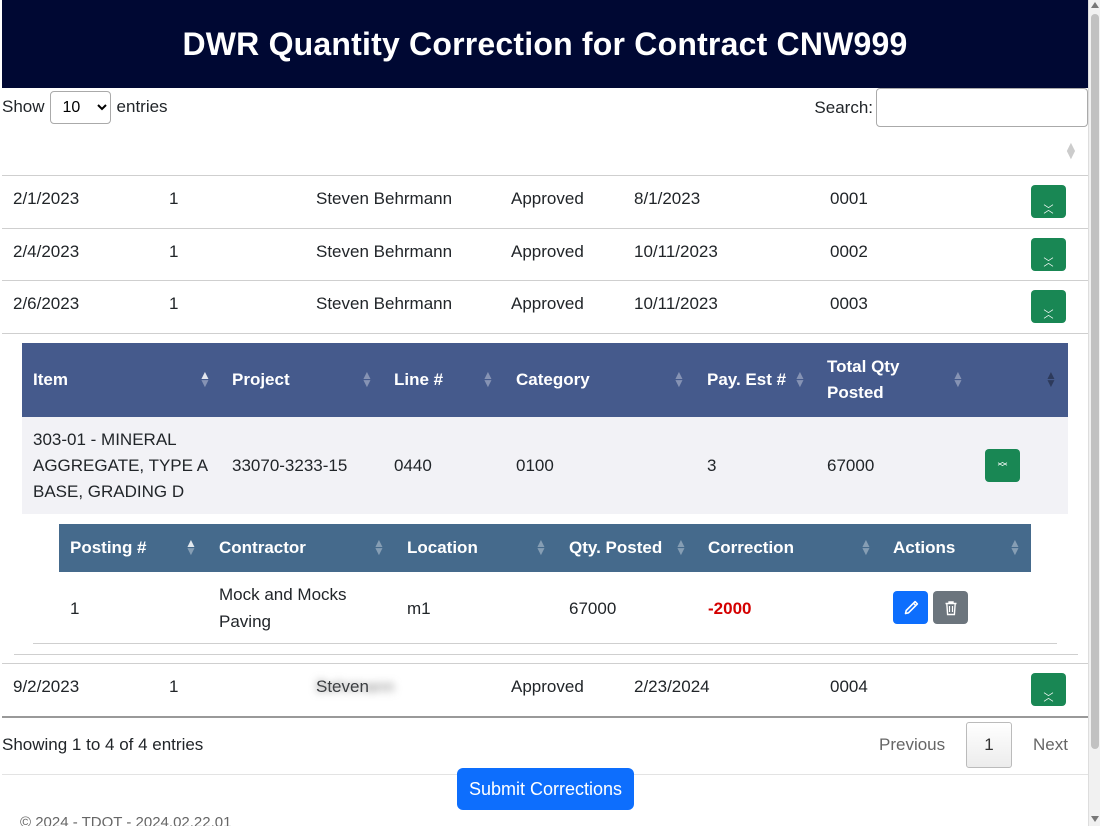  I want to click on search-input, so click(982, 107).